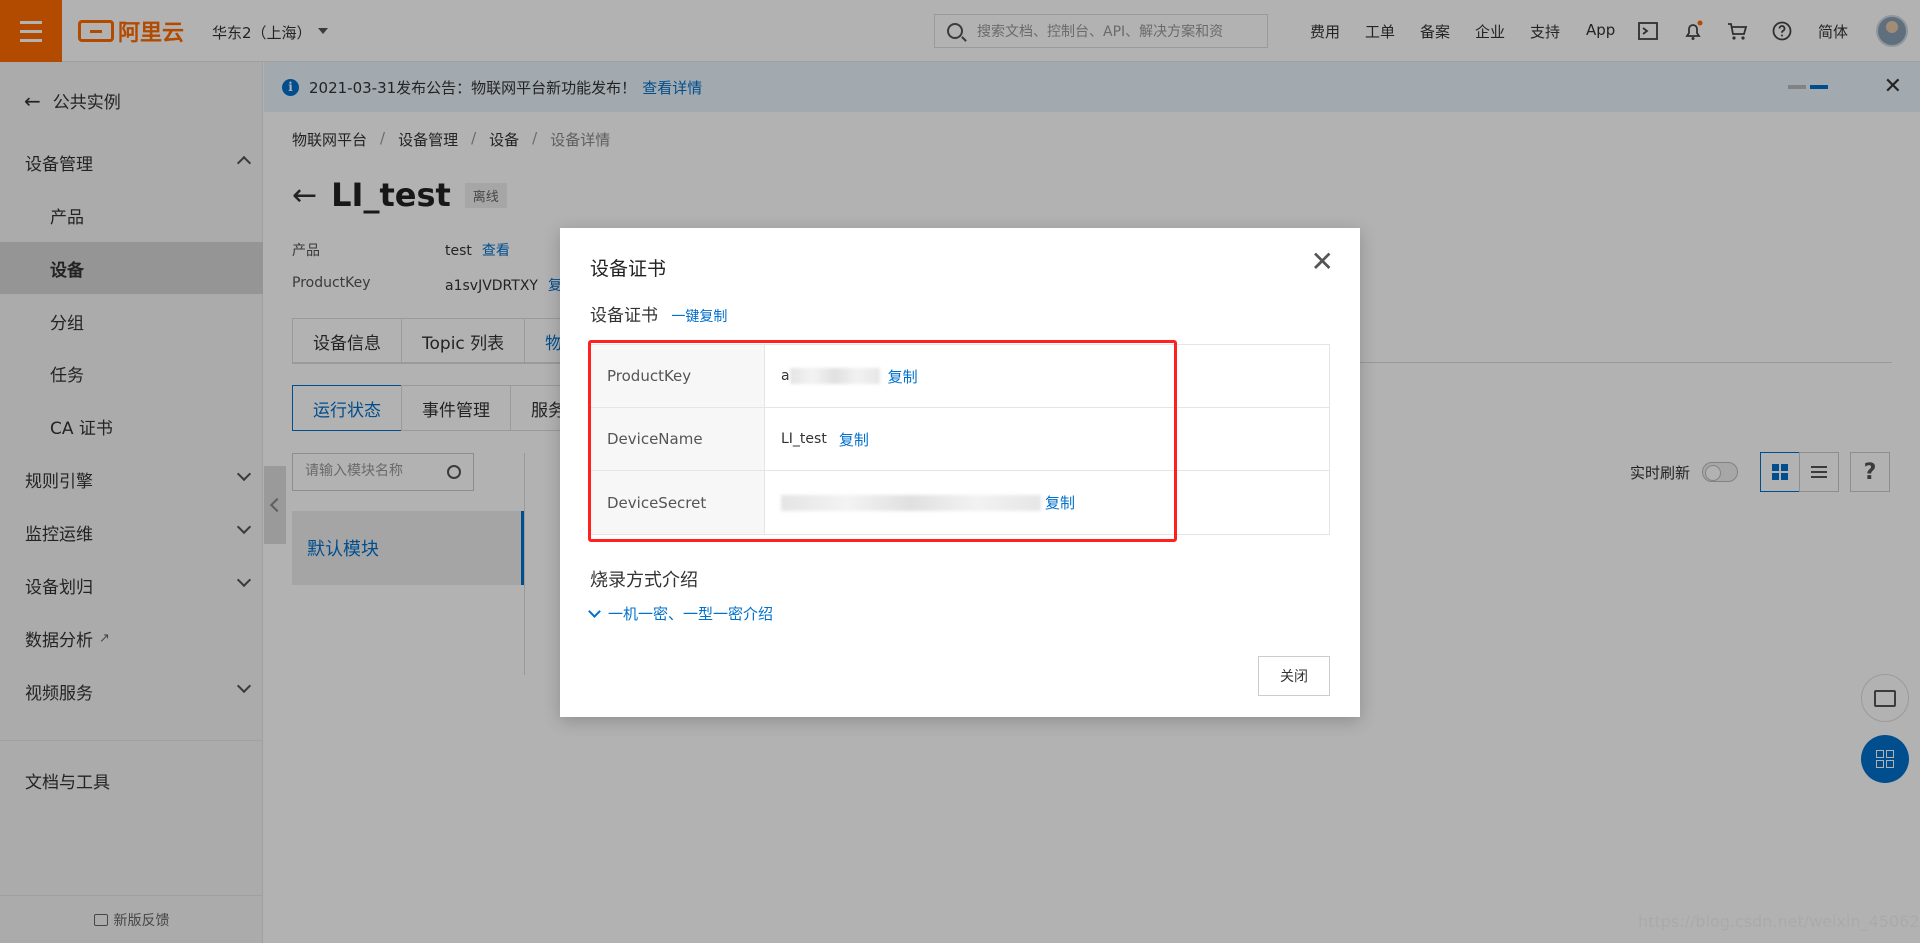  Describe the element at coordinates (644, 580) in the screenshot. I see `burn-section-title: 烧录方式介绍` at that location.